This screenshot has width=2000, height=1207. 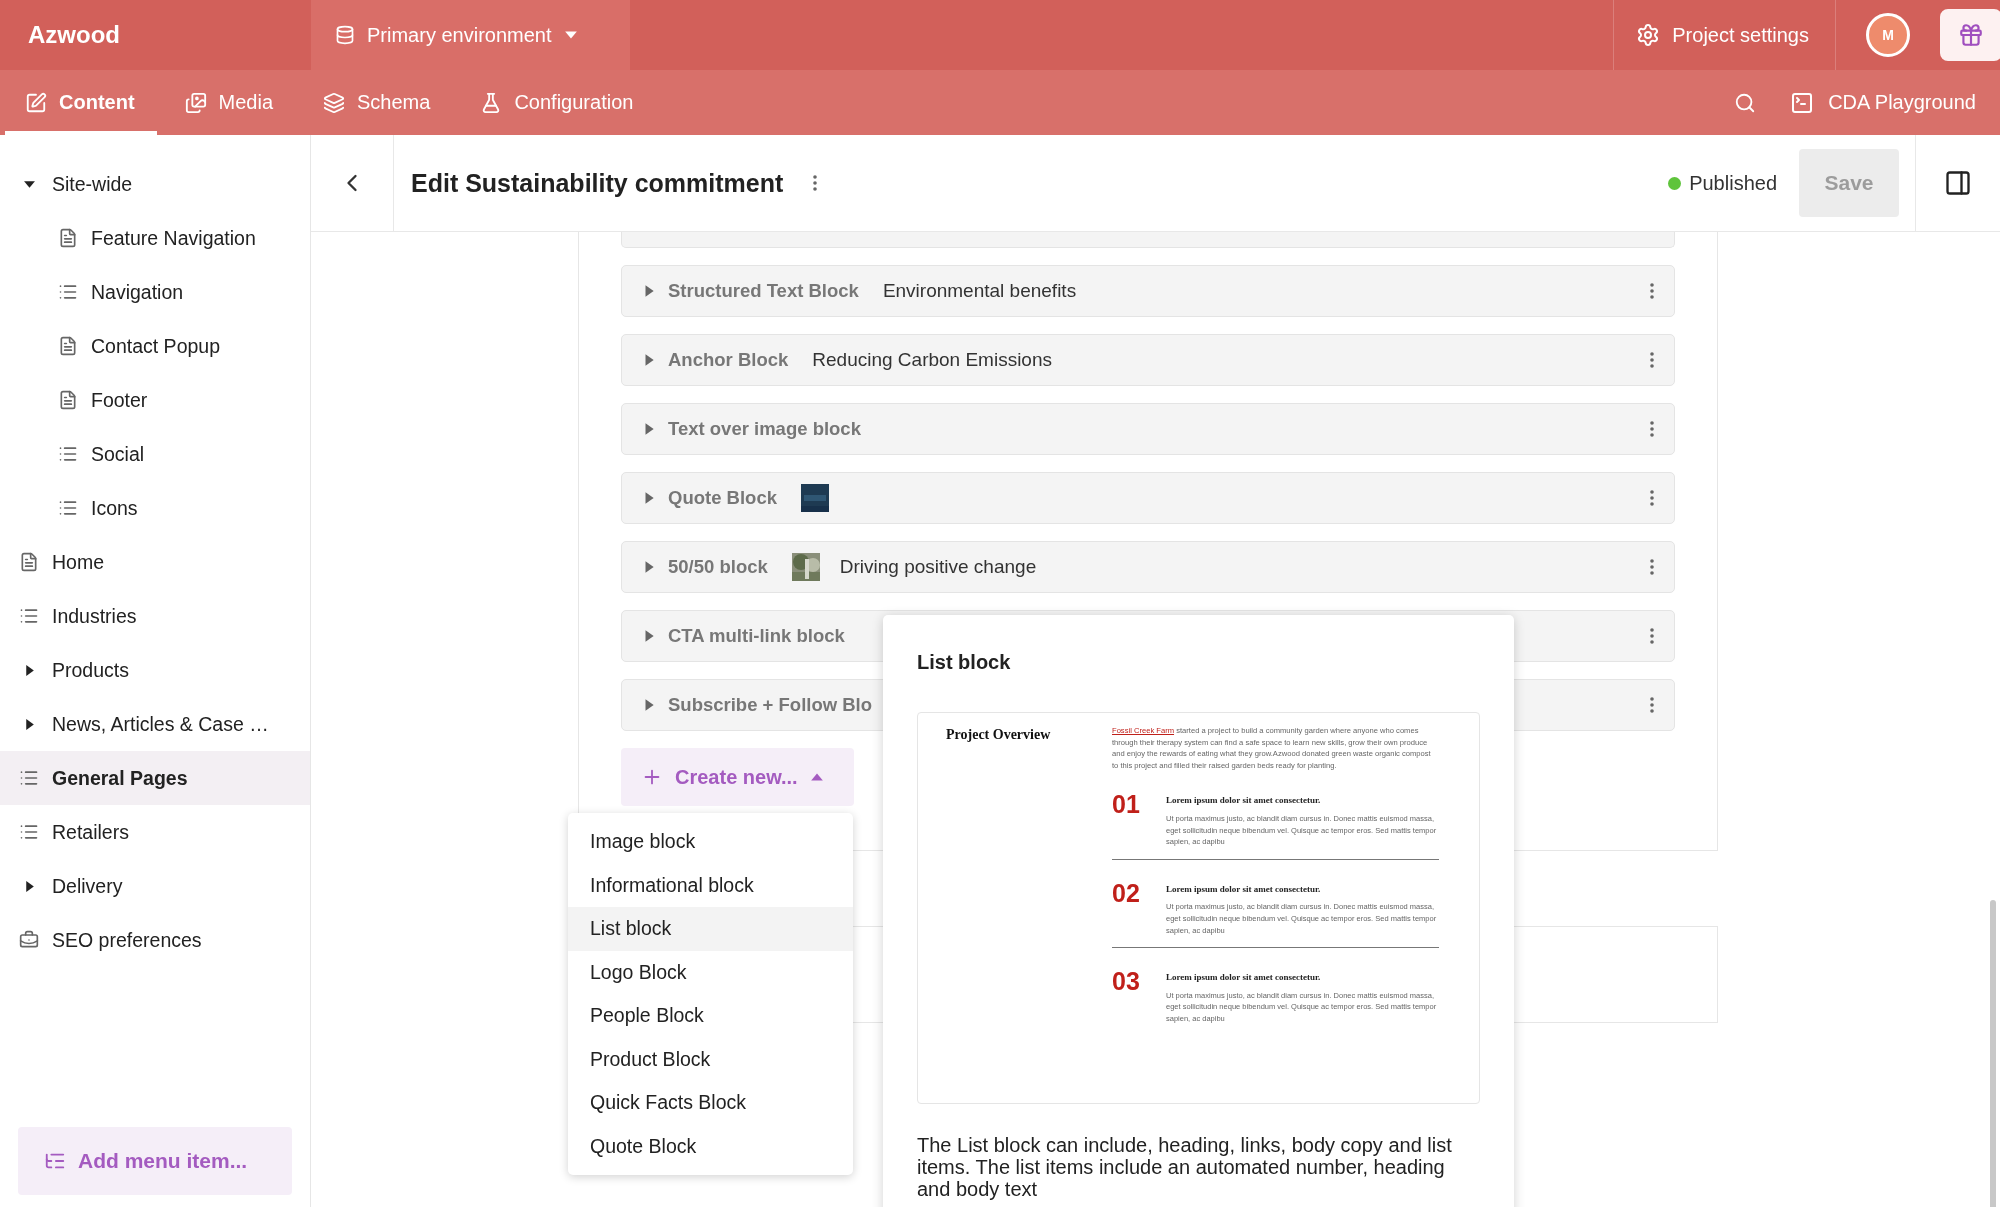 What do you see at coordinates (999, 735) in the screenshot?
I see `sample-heading: Project Overview` at bounding box center [999, 735].